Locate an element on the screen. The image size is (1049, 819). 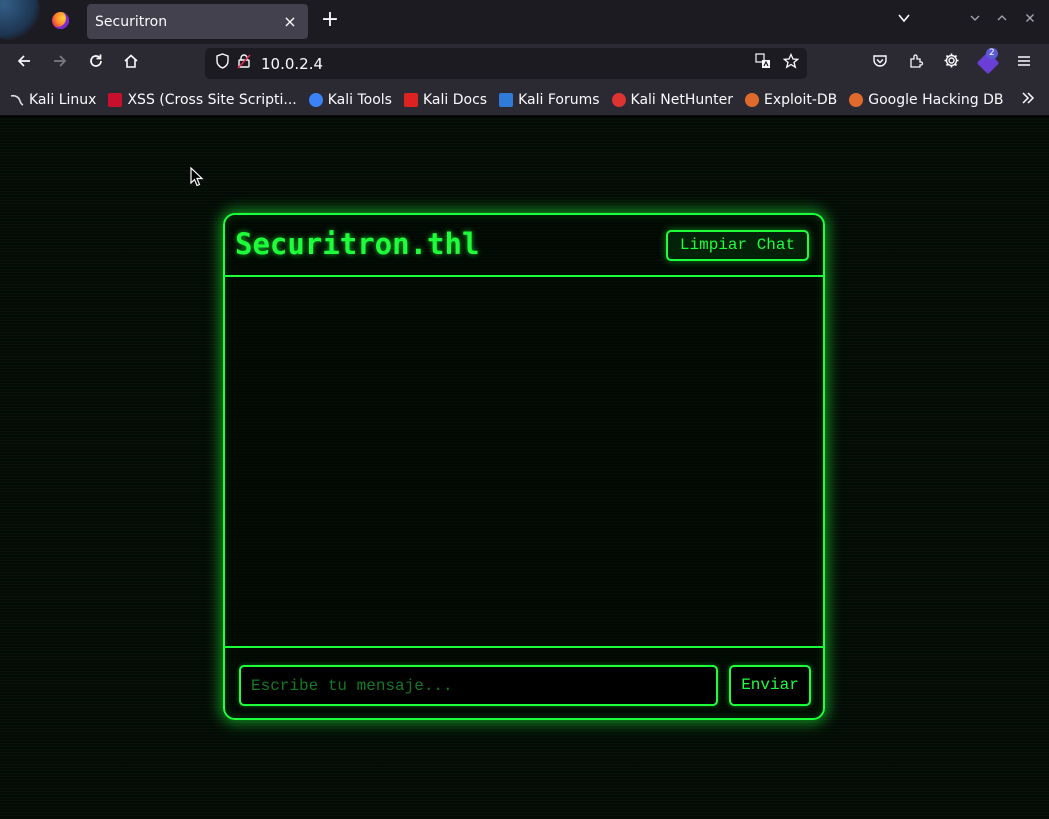
kali-tools-icon is located at coordinates (315, 99).